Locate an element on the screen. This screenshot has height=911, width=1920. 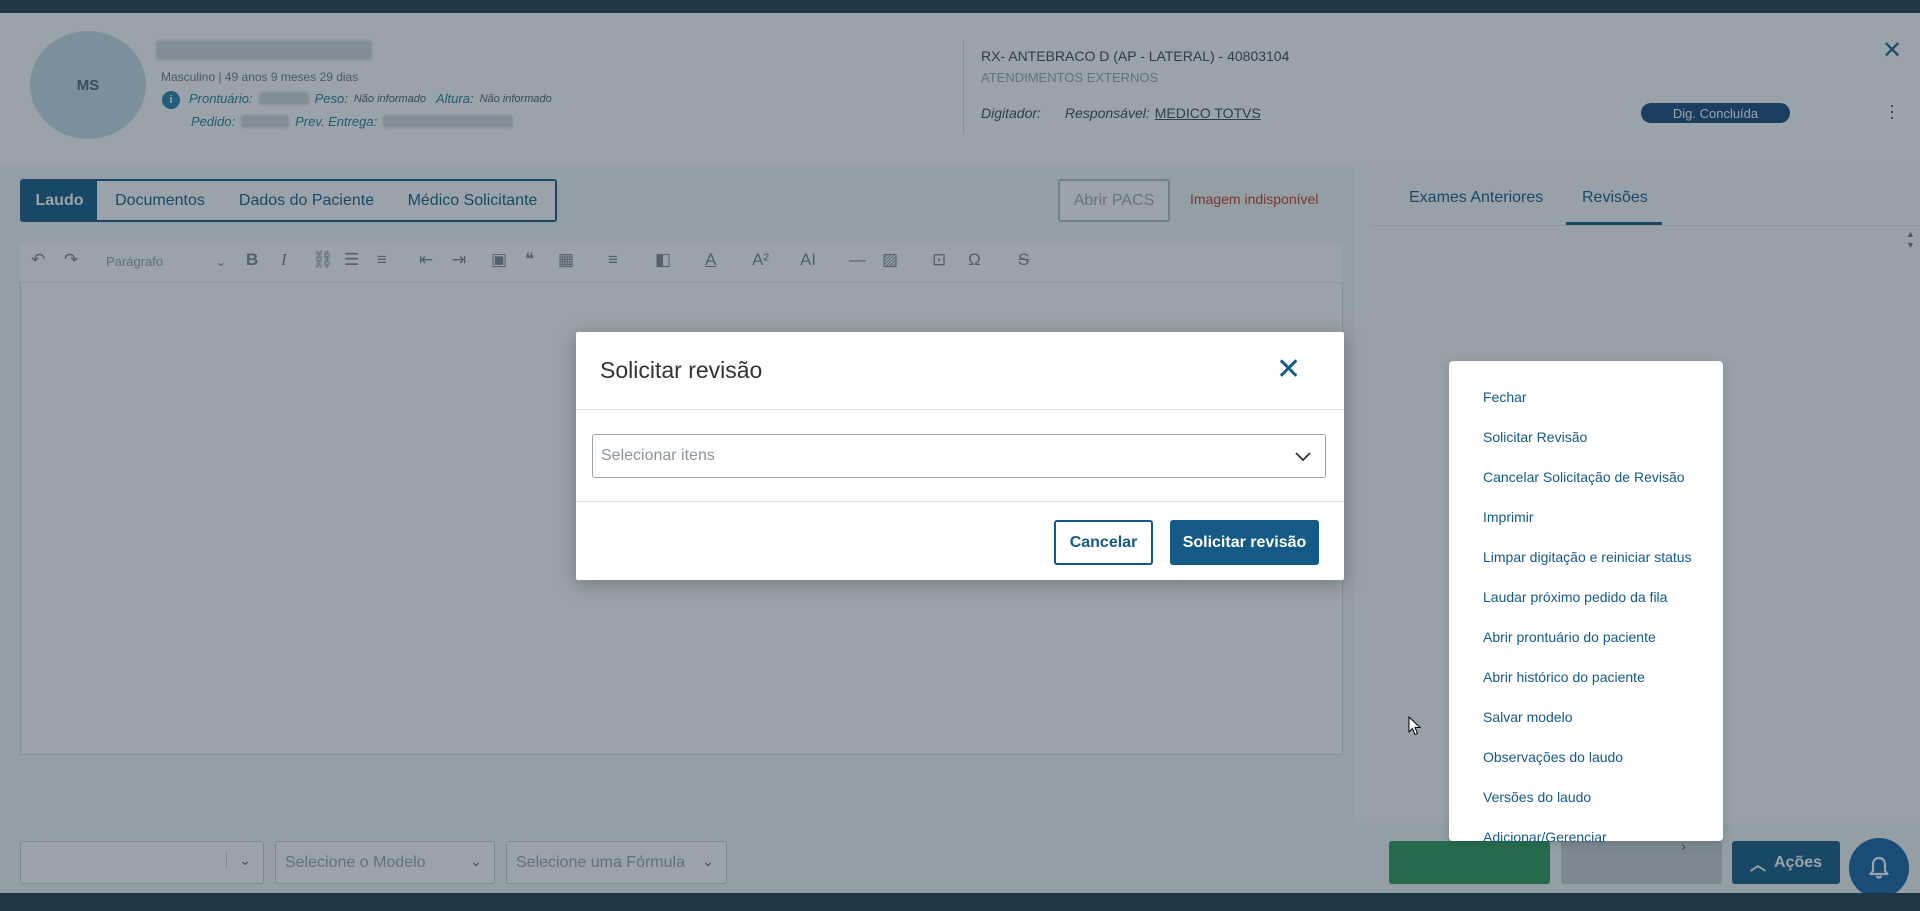
menu-item-salvar-modelo: Salvar modelo is located at coordinates (1528, 717).